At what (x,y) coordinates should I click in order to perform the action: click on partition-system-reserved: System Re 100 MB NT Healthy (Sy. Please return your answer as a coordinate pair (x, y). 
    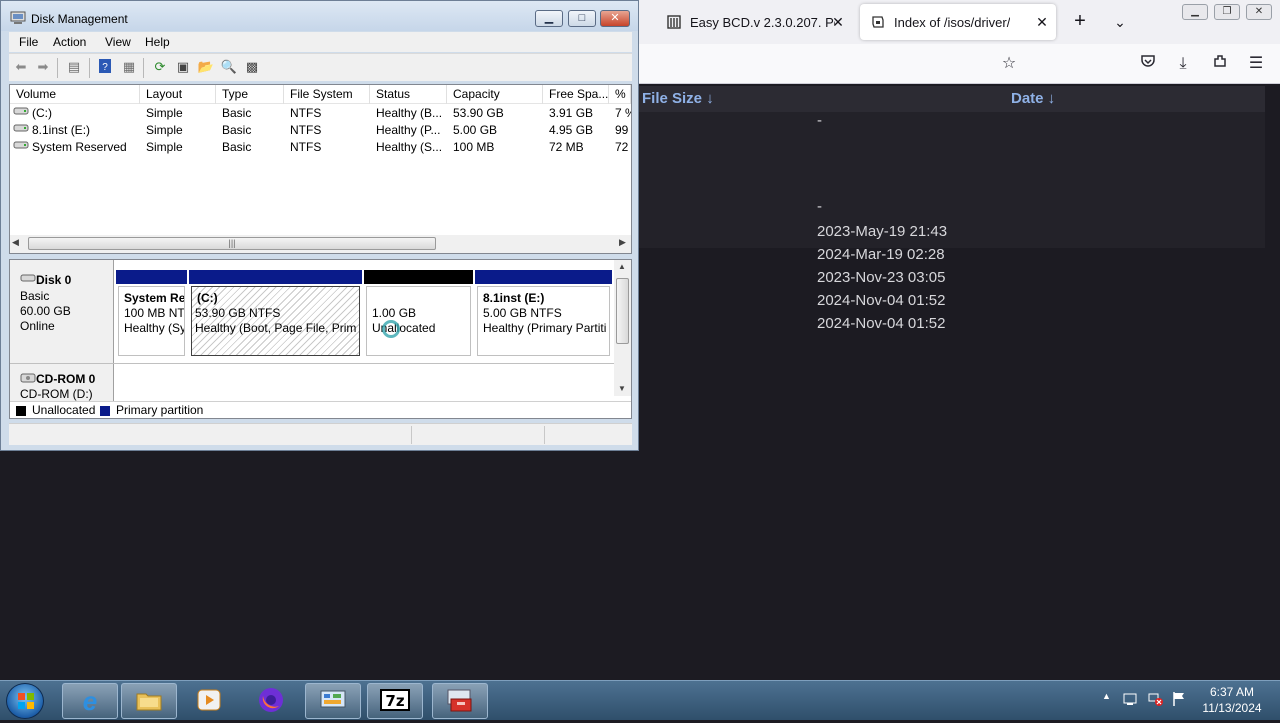
    Looking at the image, I should click on (151, 314).